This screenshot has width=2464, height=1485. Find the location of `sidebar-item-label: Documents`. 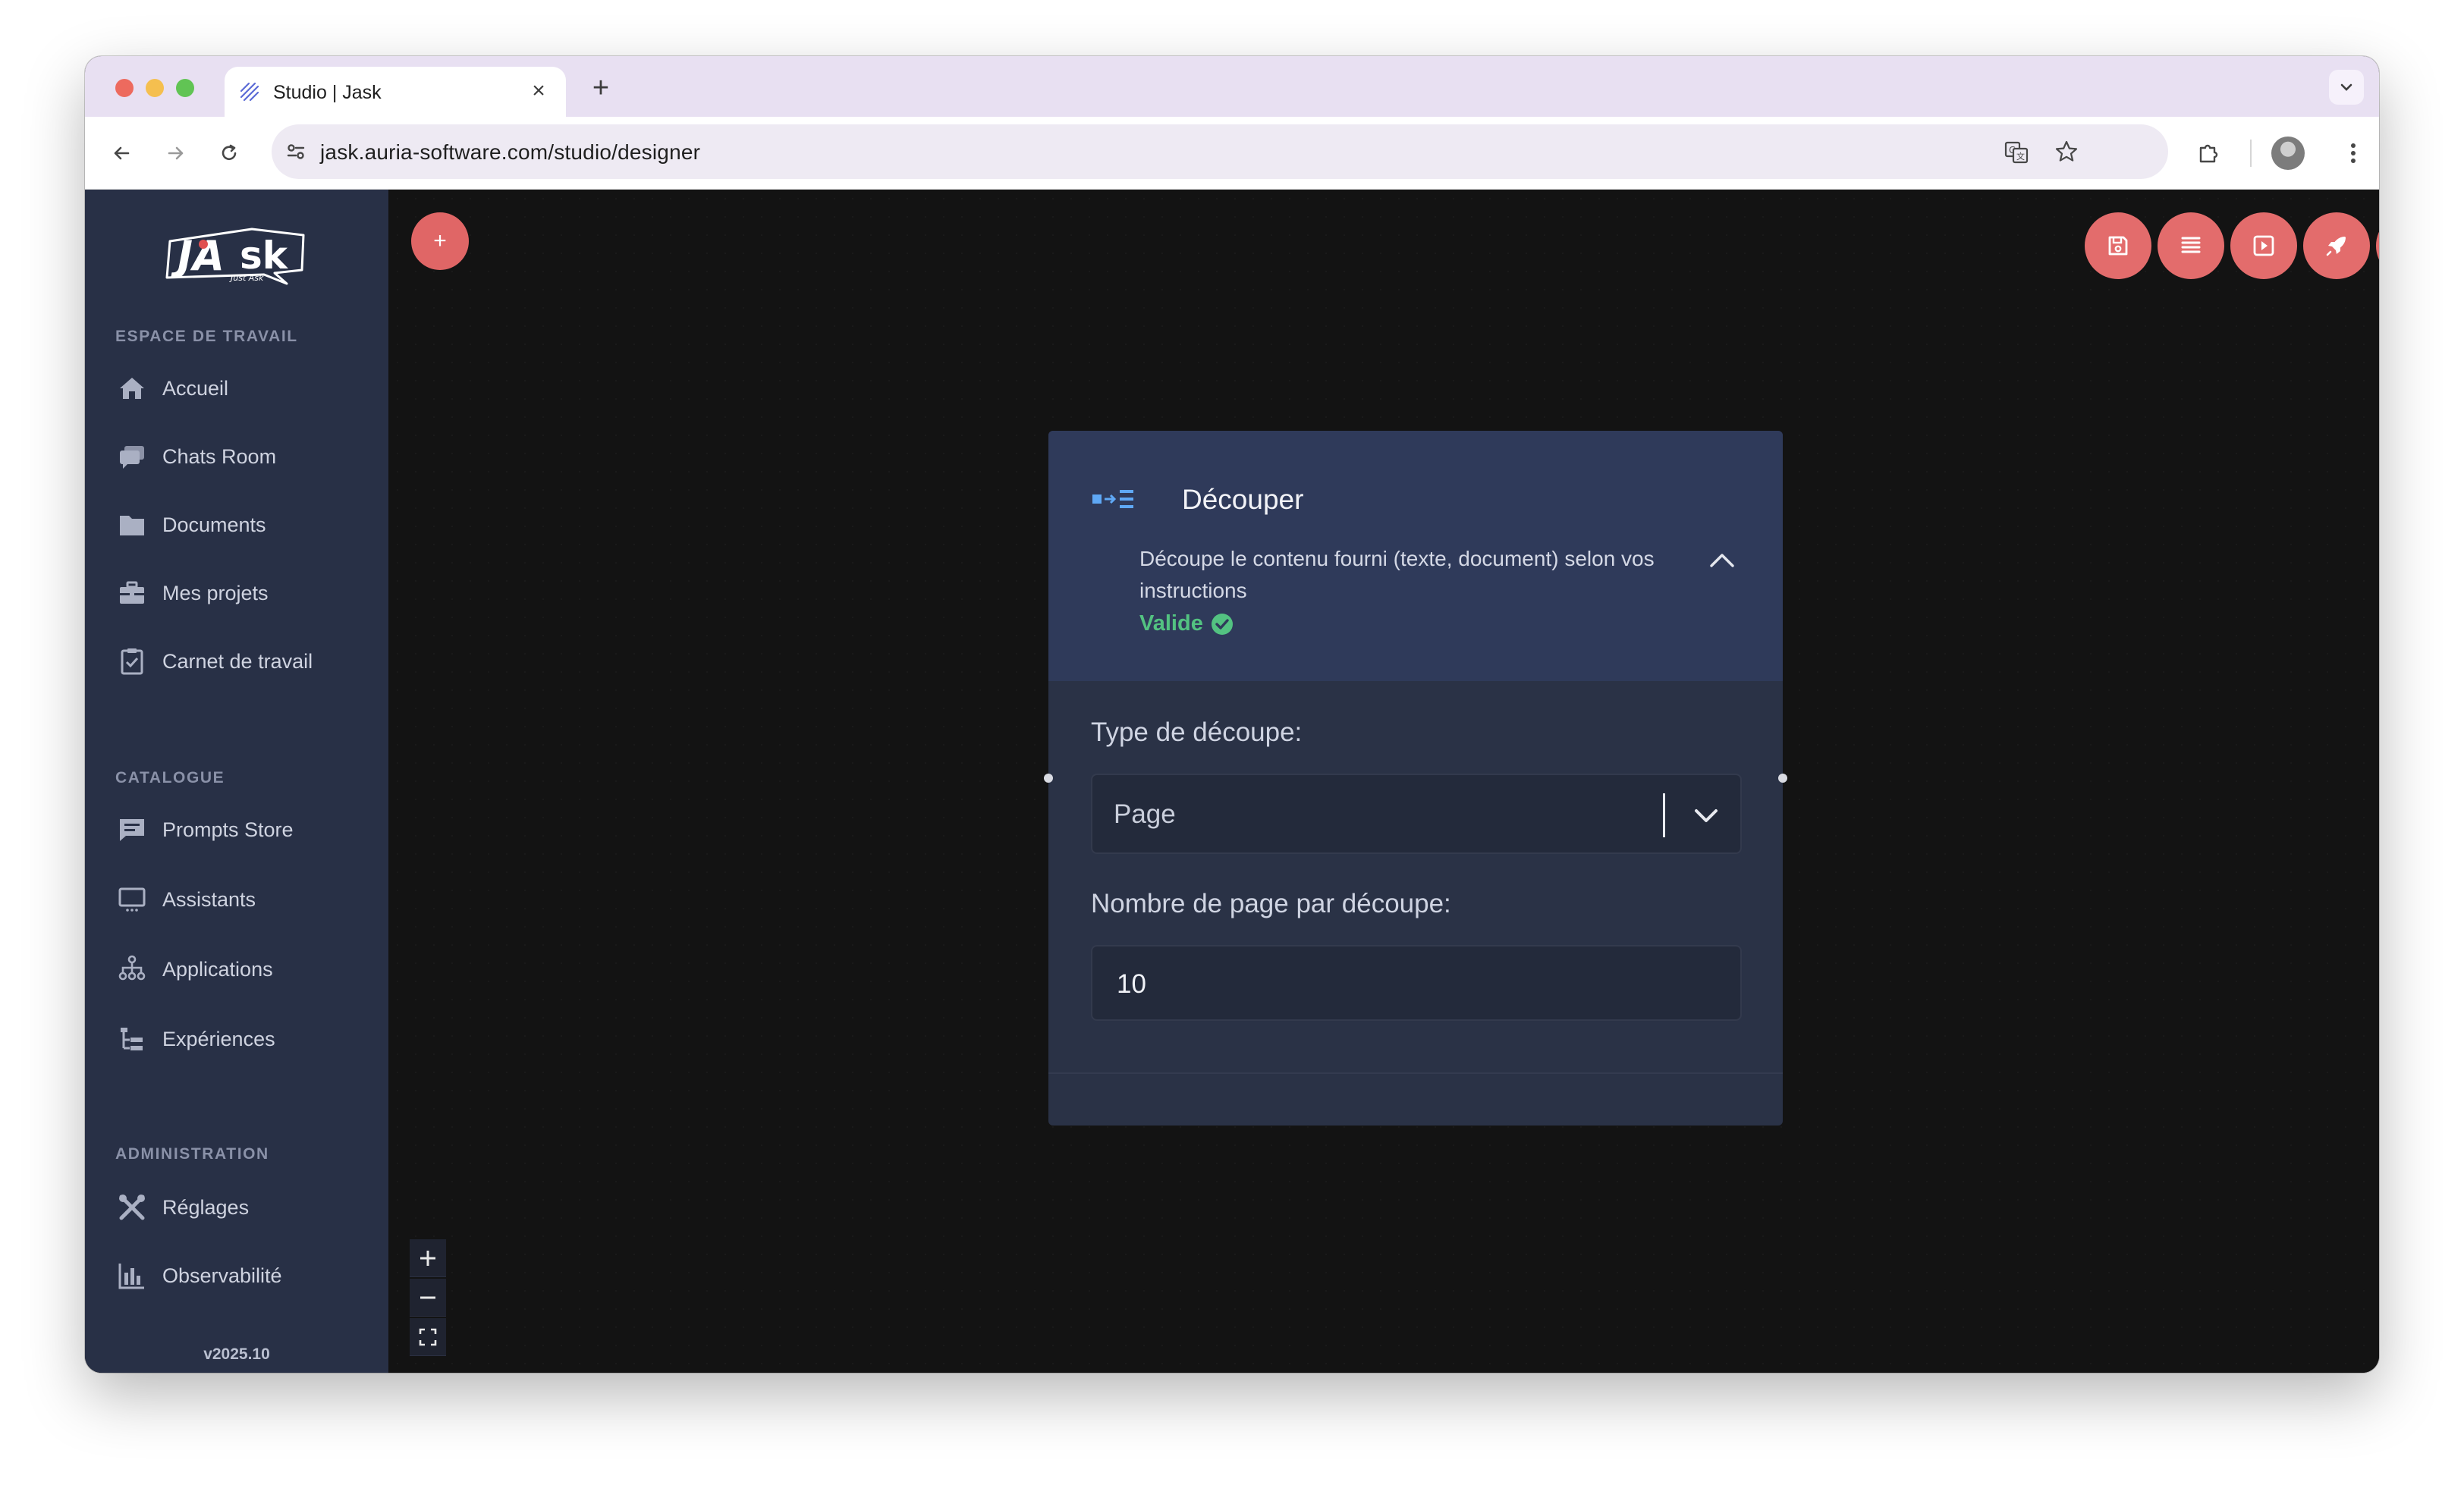

sidebar-item-label: Documents is located at coordinates (214, 524).